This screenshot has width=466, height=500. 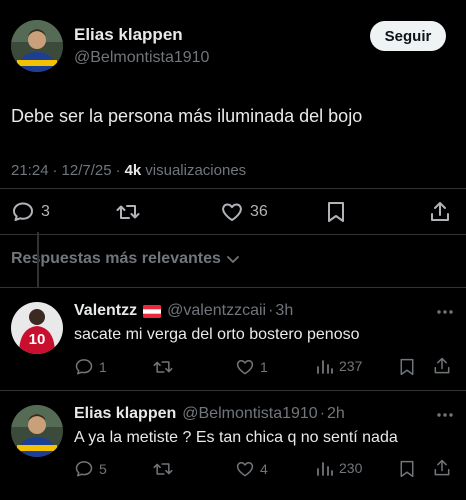 I want to click on tweet-date: 12/7/25, so click(x=87, y=170).